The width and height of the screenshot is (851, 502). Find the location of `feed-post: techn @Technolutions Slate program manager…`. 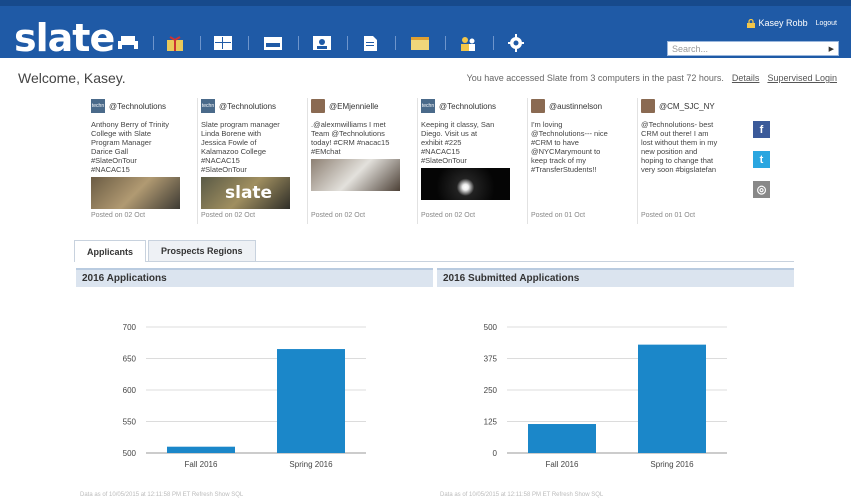

feed-post: techn @Technolutions Slate program manager… is located at coordinates (253, 161).